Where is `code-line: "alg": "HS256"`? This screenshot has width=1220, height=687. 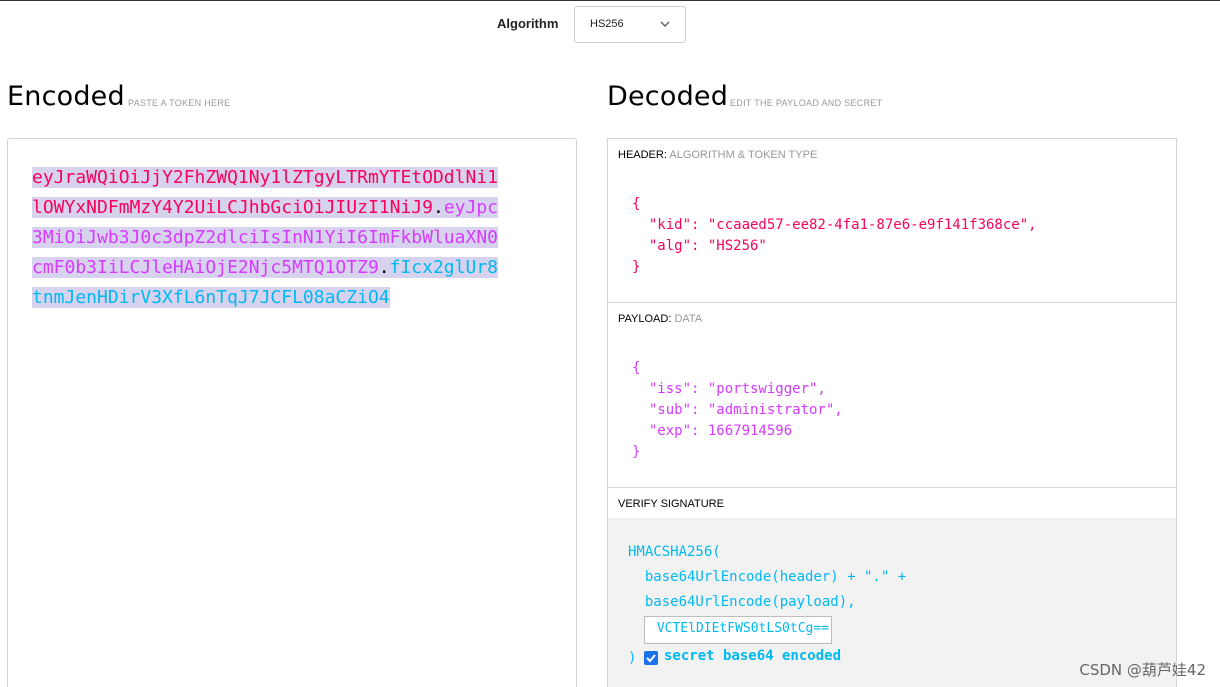
code-line: "alg": "HS256" is located at coordinates (699, 246).